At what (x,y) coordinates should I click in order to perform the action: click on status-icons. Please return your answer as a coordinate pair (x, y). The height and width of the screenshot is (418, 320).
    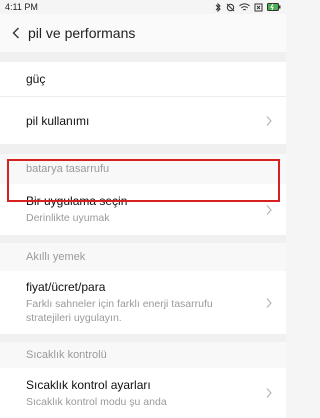
    Looking at the image, I should click on (248, 7).